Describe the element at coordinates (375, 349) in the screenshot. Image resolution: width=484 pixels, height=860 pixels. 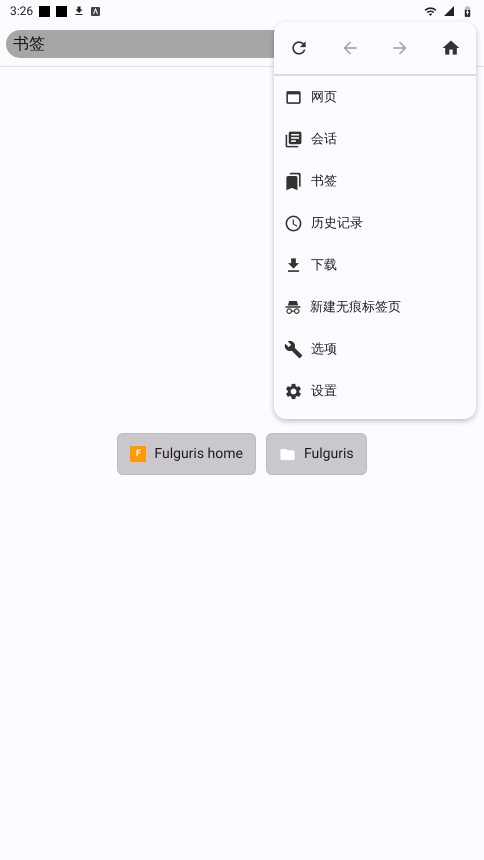
I see `menu-item: 选项` at that location.